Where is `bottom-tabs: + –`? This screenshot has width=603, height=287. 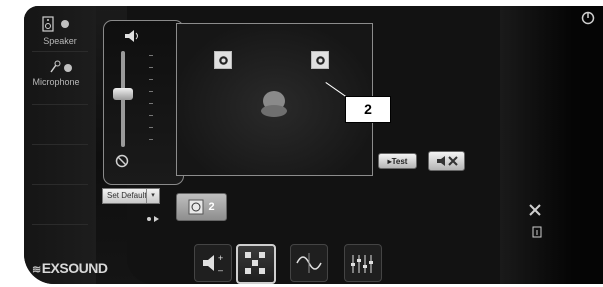 bottom-tabs: + – is located at coordinates (297, 264).